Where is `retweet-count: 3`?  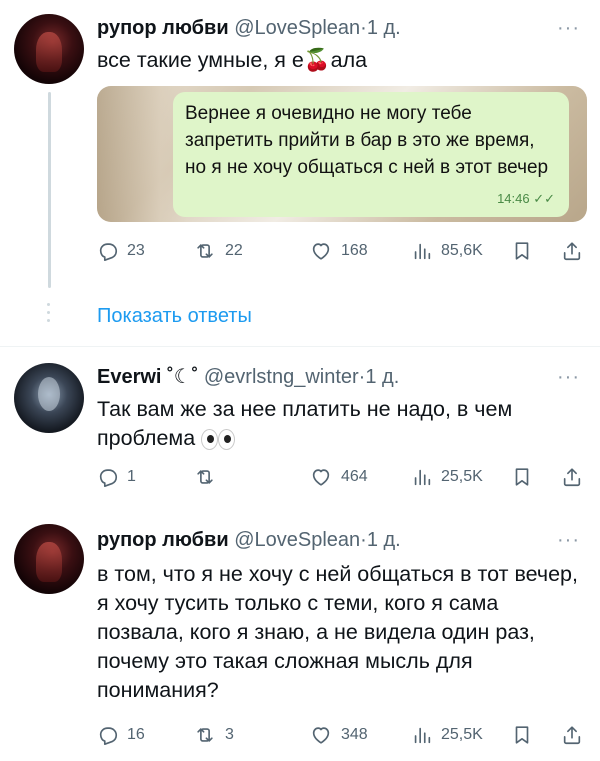 retweet-count: 3 is located at coordinates (229, 734).